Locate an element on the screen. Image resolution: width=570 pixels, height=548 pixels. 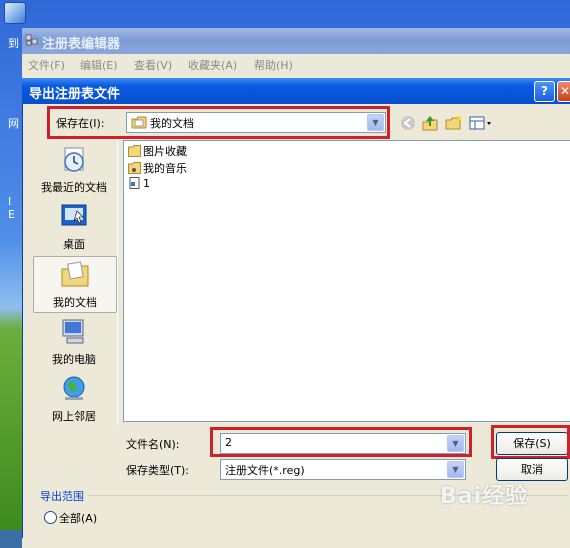
list-item: 图片收藏 is located at coordinates (157, 151).